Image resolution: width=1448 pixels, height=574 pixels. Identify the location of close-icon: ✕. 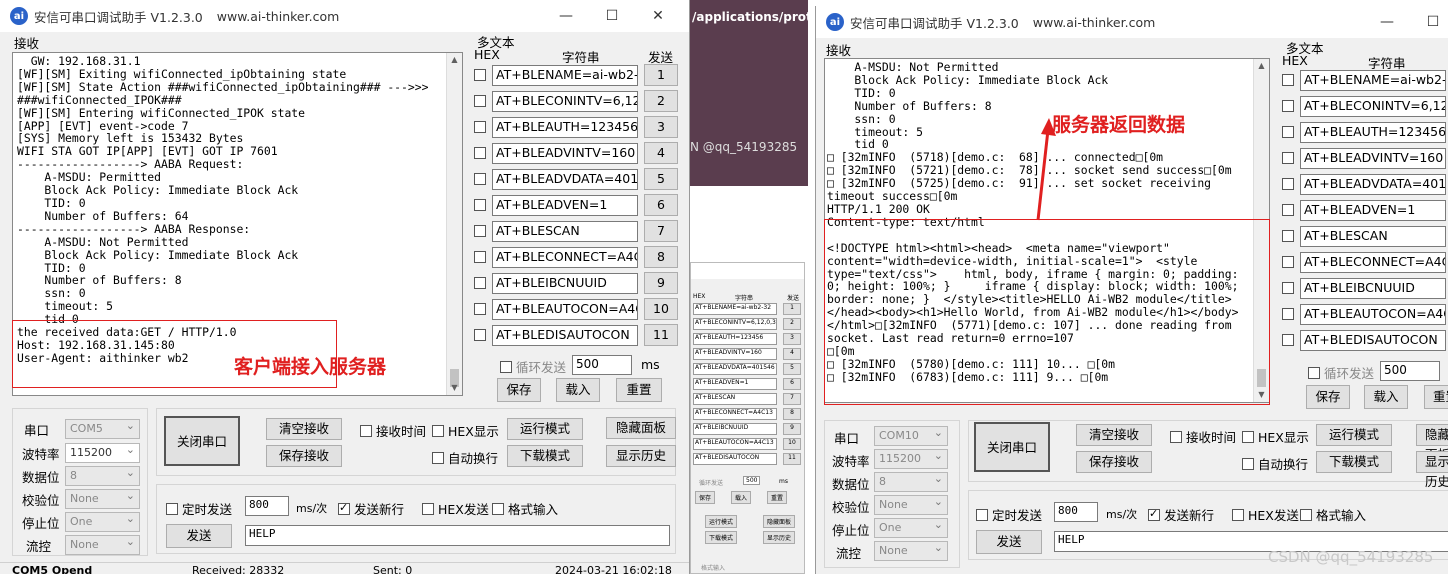
(658, 16).